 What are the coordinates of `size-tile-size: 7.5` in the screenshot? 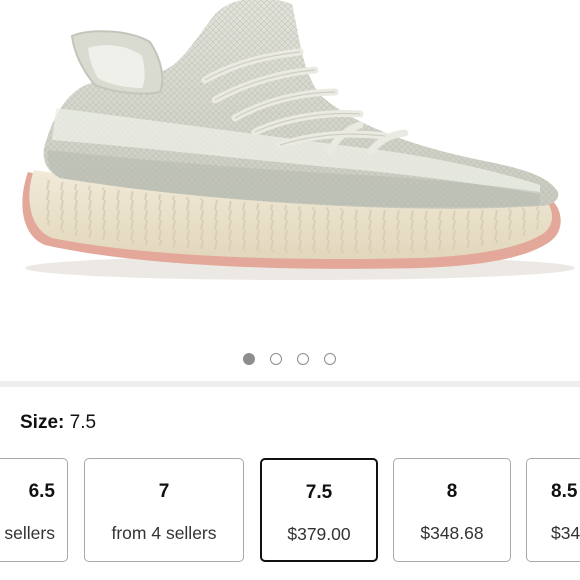 It's located at (319, 492).